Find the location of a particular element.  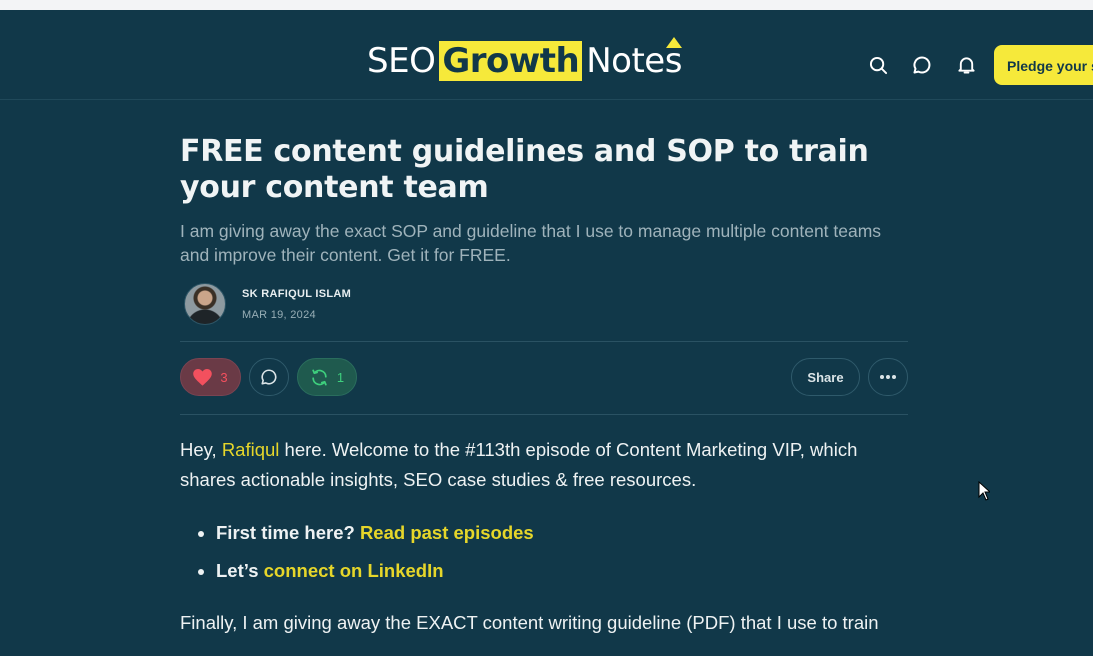

comment-icon is located at coordinates (269, 377).